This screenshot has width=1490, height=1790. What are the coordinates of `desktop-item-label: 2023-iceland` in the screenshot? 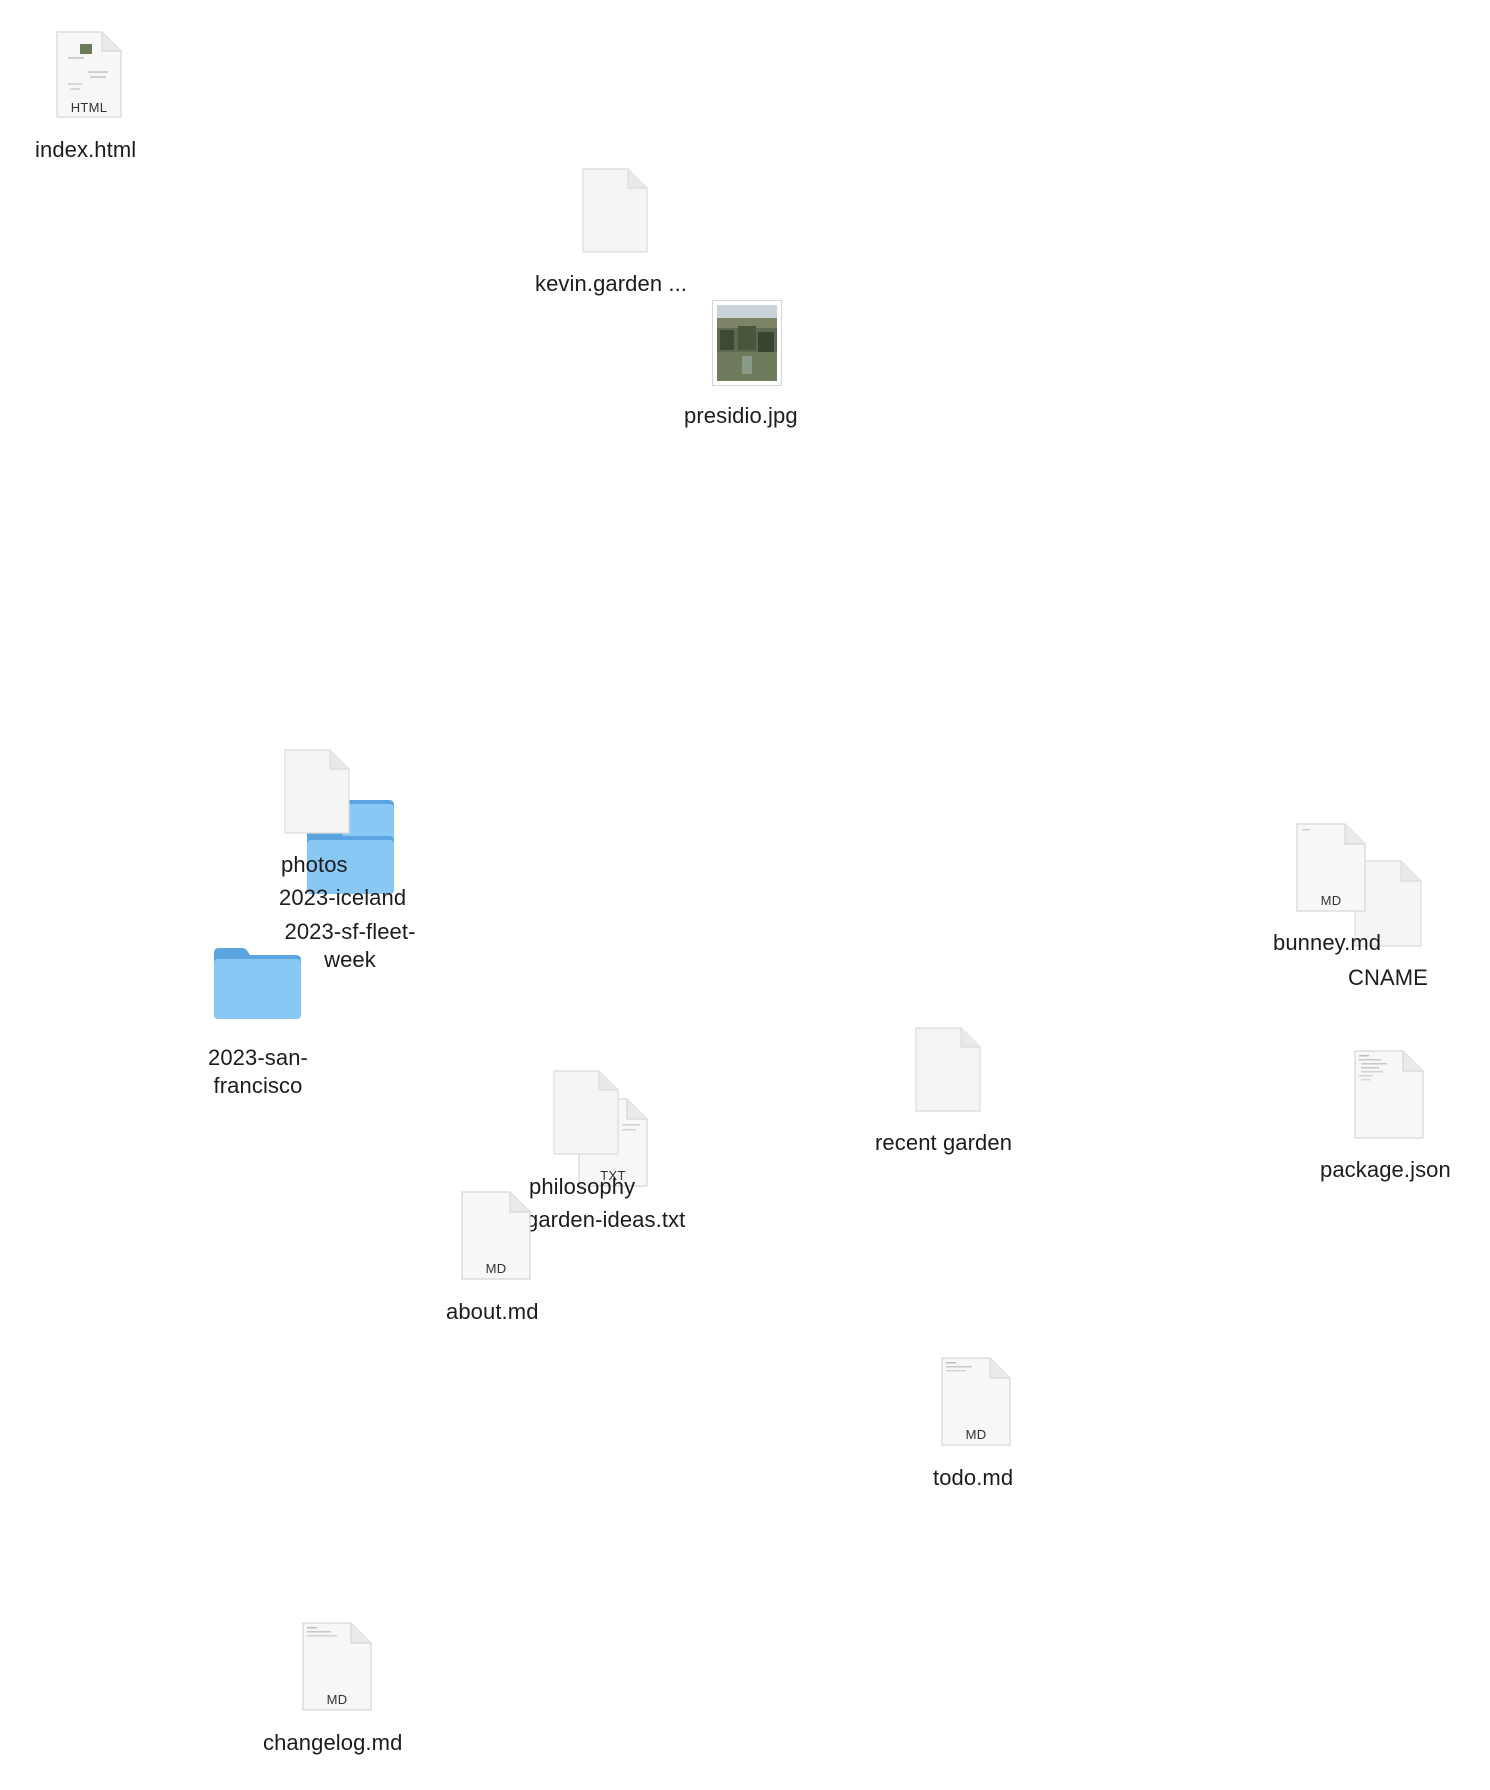 It's located at (343, 897).